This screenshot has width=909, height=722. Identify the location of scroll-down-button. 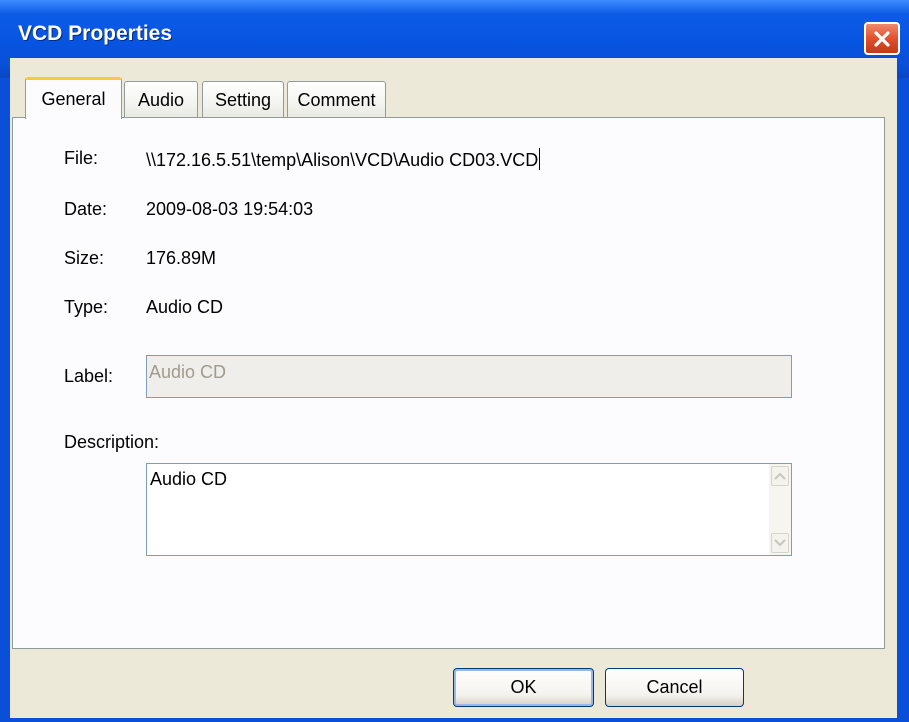
(780, 543).